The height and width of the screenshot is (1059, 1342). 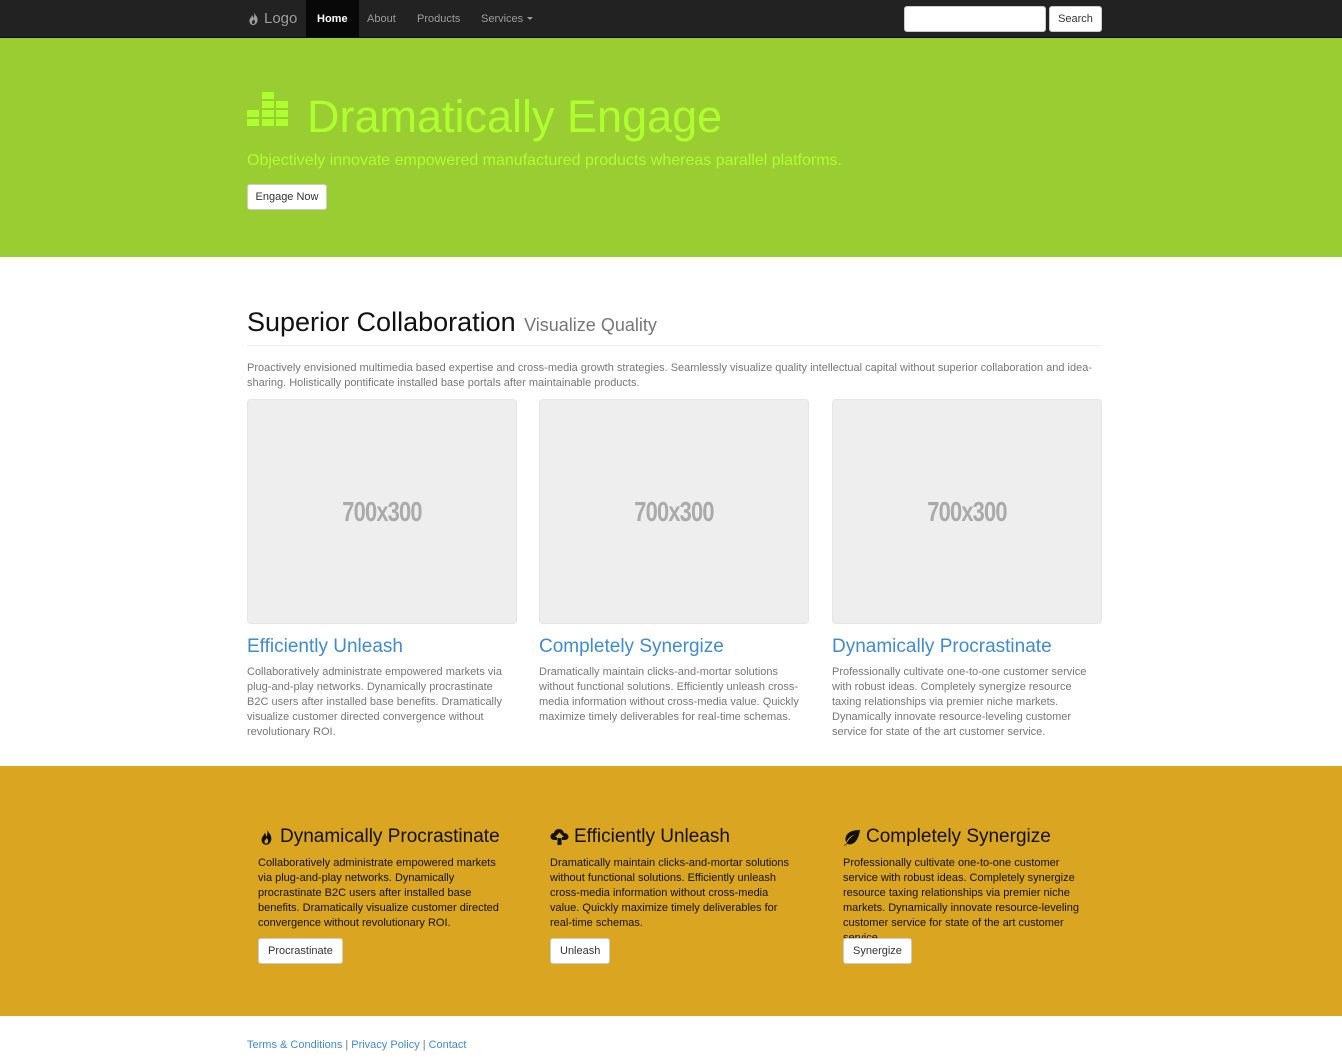 I want to click on nav-about: About, so click(x=381, y=18).